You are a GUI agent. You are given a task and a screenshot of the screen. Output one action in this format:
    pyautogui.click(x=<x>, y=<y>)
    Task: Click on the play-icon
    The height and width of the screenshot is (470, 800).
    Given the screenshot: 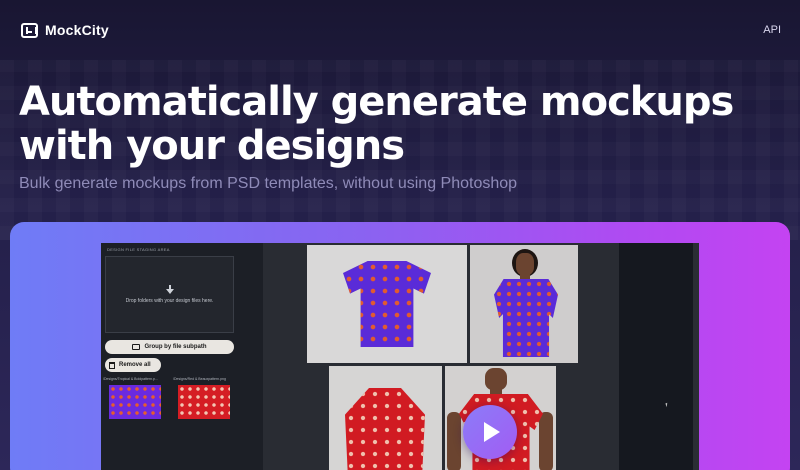 What is the action you would take?
    pyautogui.click(x=492, y=432)
    